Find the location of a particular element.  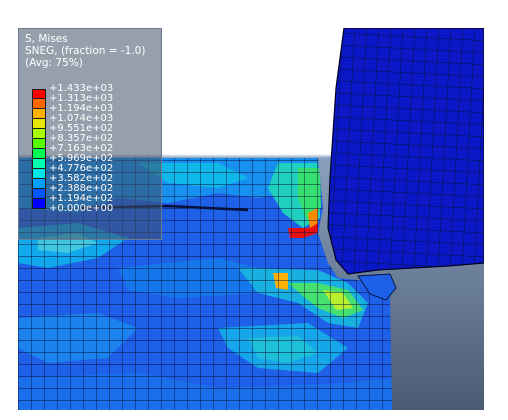

legend-averaging-label: (Avg: 75%) is located at coordinates (54, 63).